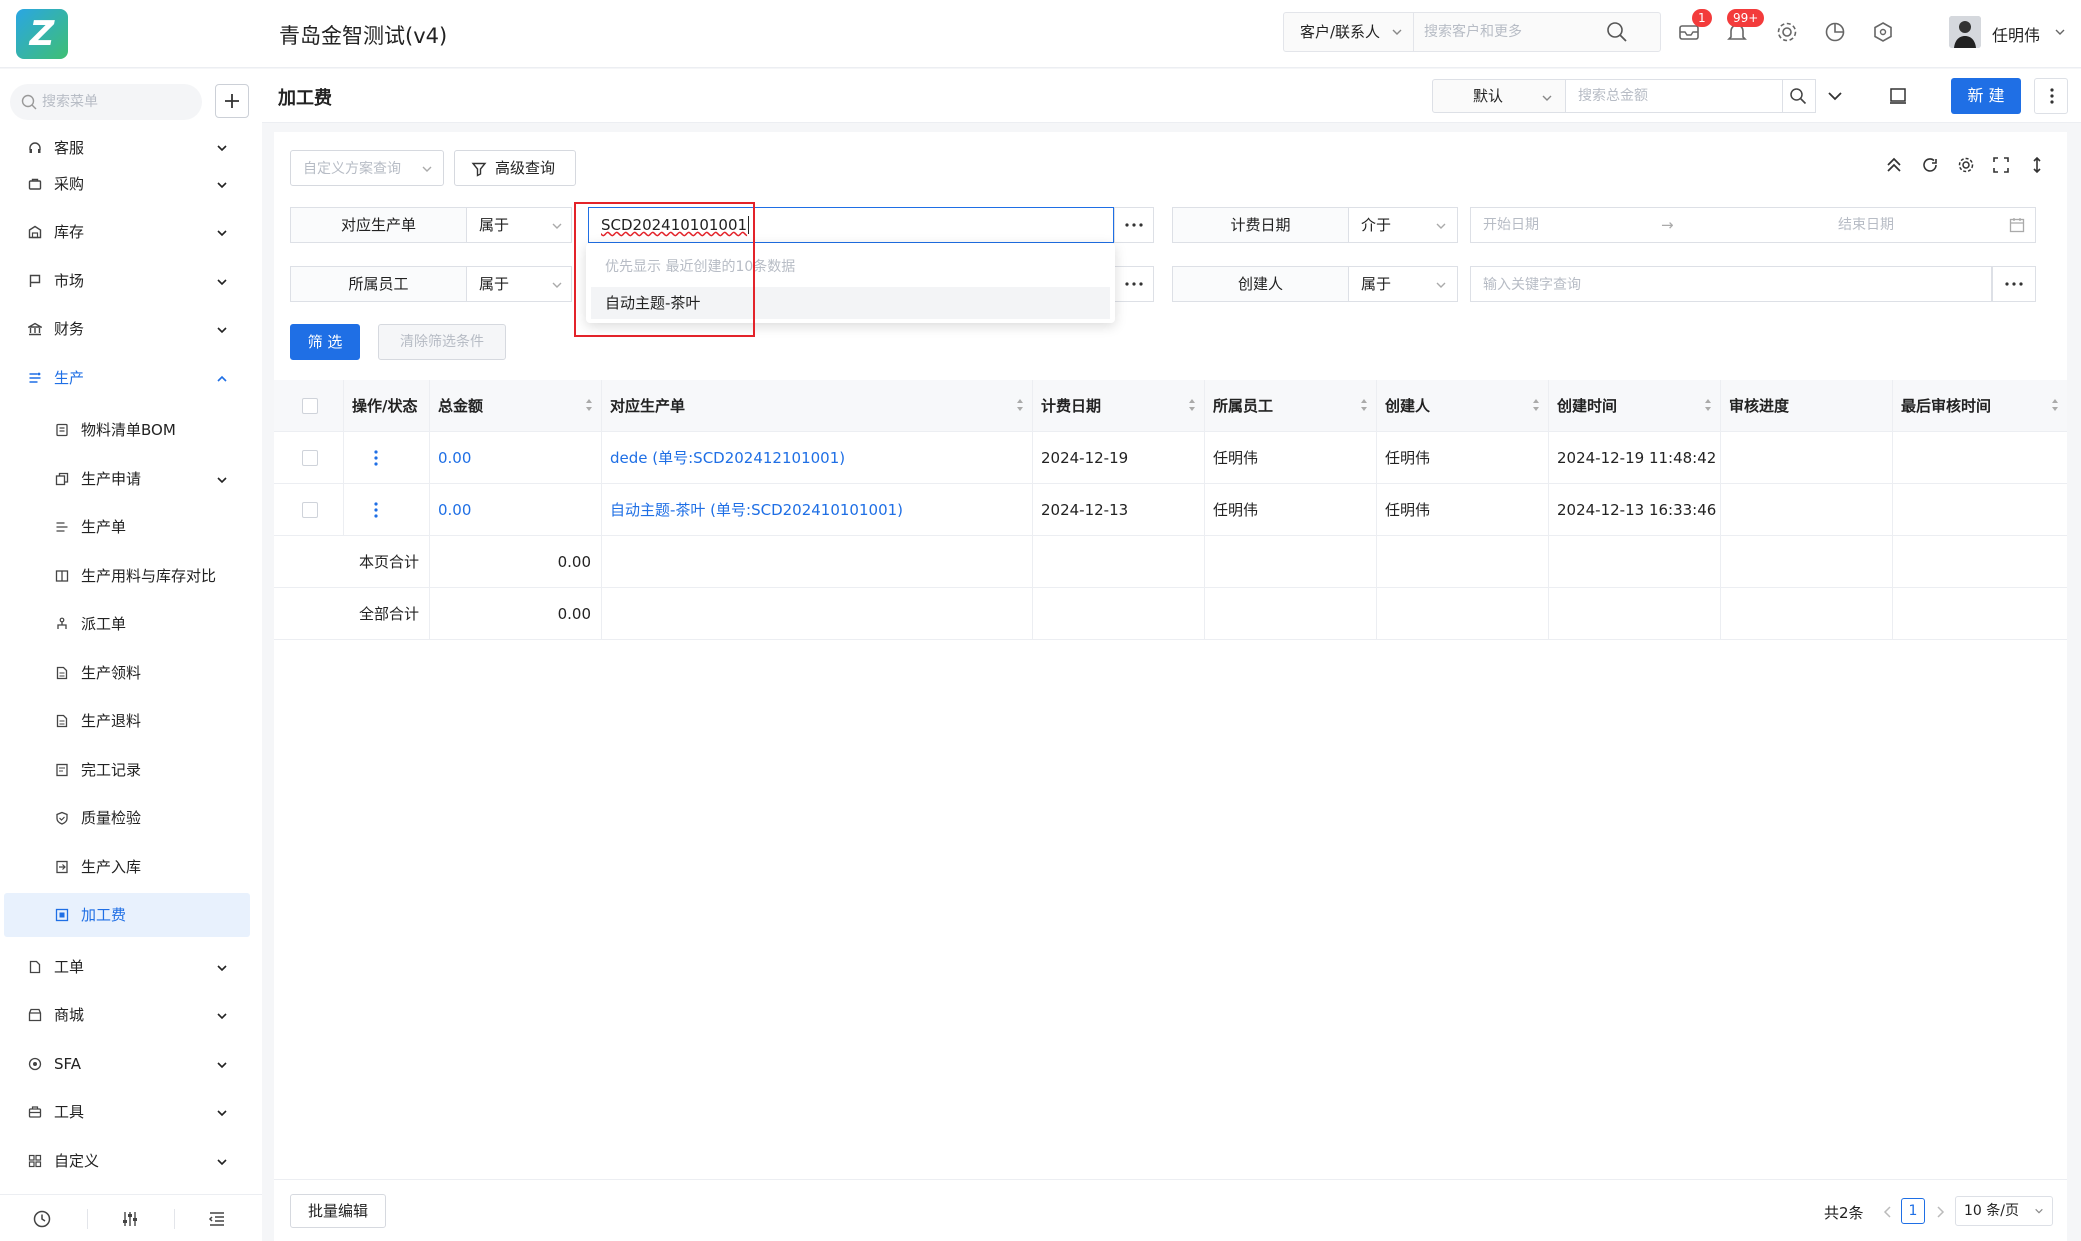  I want to click on sidebar-item-production: 生产, so click(131, 378).